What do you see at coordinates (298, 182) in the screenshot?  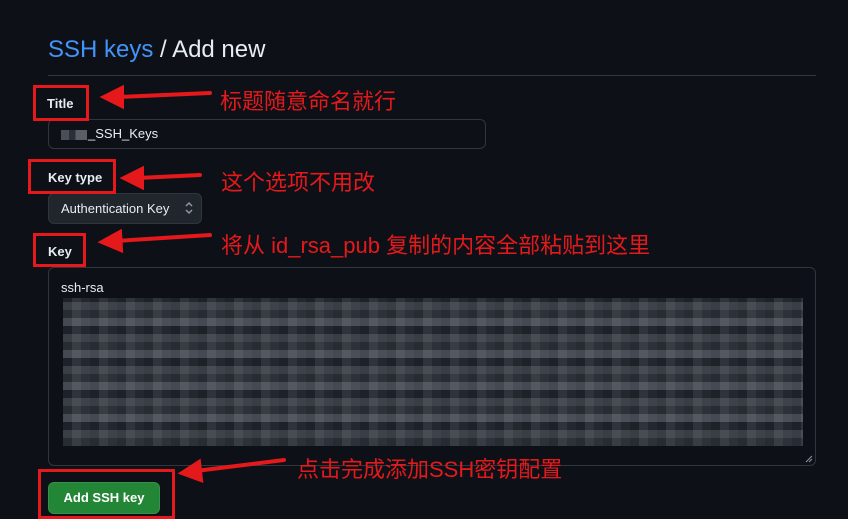 I see `annotation-key-type-note: 这个选项不用改` at bounding box center [298, 182].